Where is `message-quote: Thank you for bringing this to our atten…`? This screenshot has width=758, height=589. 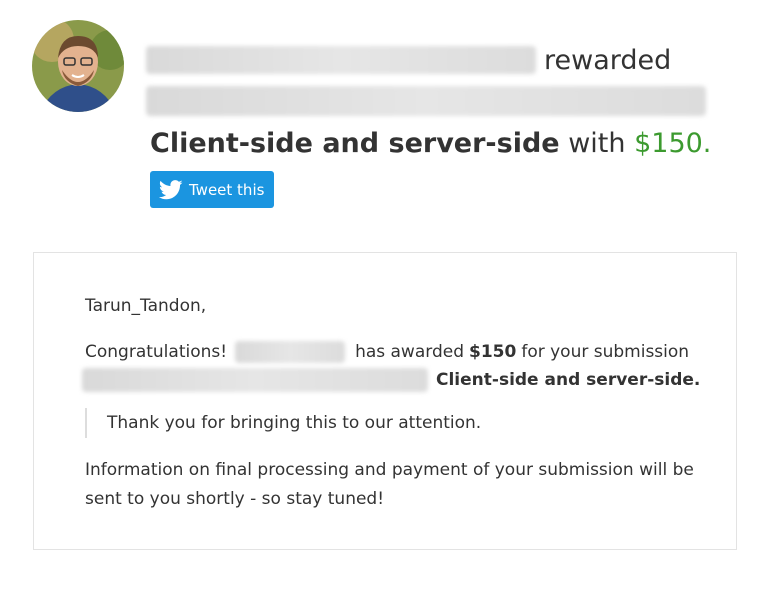
message-quote: Thank you for bringing this to our atten… is located at coordinates (283, 423).